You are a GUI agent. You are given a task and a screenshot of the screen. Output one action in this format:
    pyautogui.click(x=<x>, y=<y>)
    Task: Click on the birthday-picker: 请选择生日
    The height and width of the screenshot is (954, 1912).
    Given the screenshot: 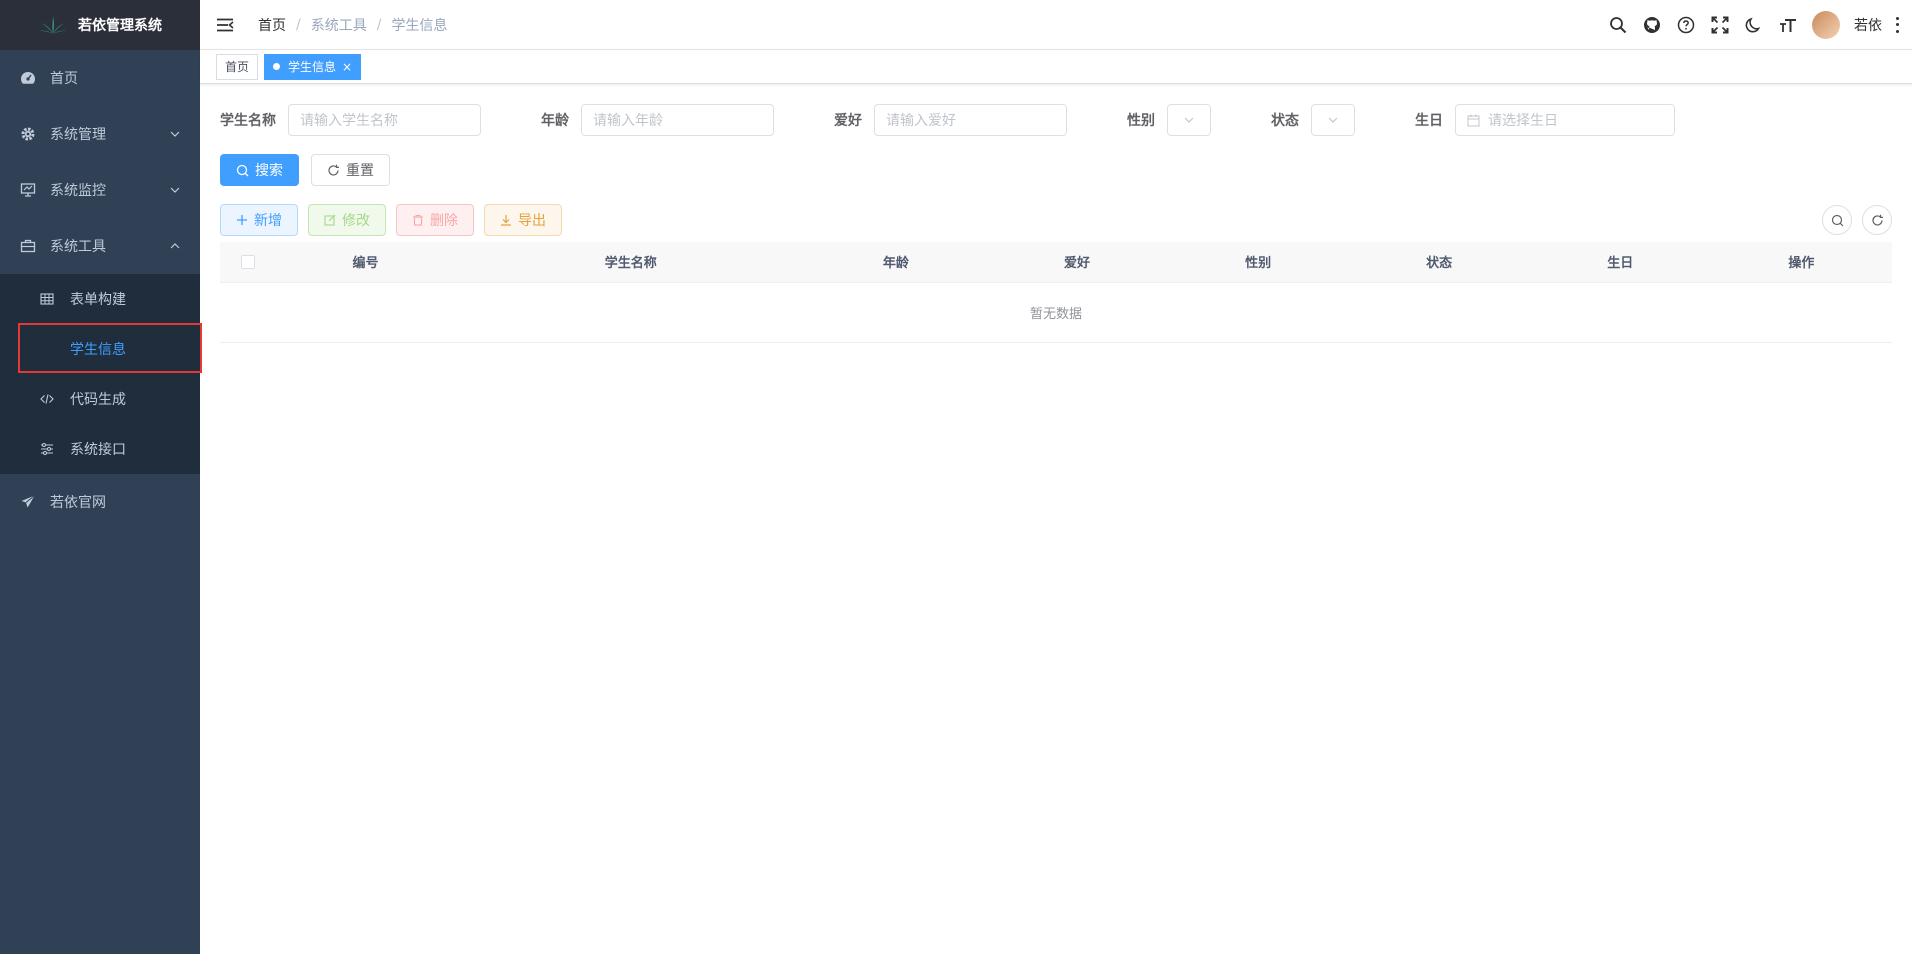 What is the action you would take?
    pyautogui.click(x=1565, y=120)
    